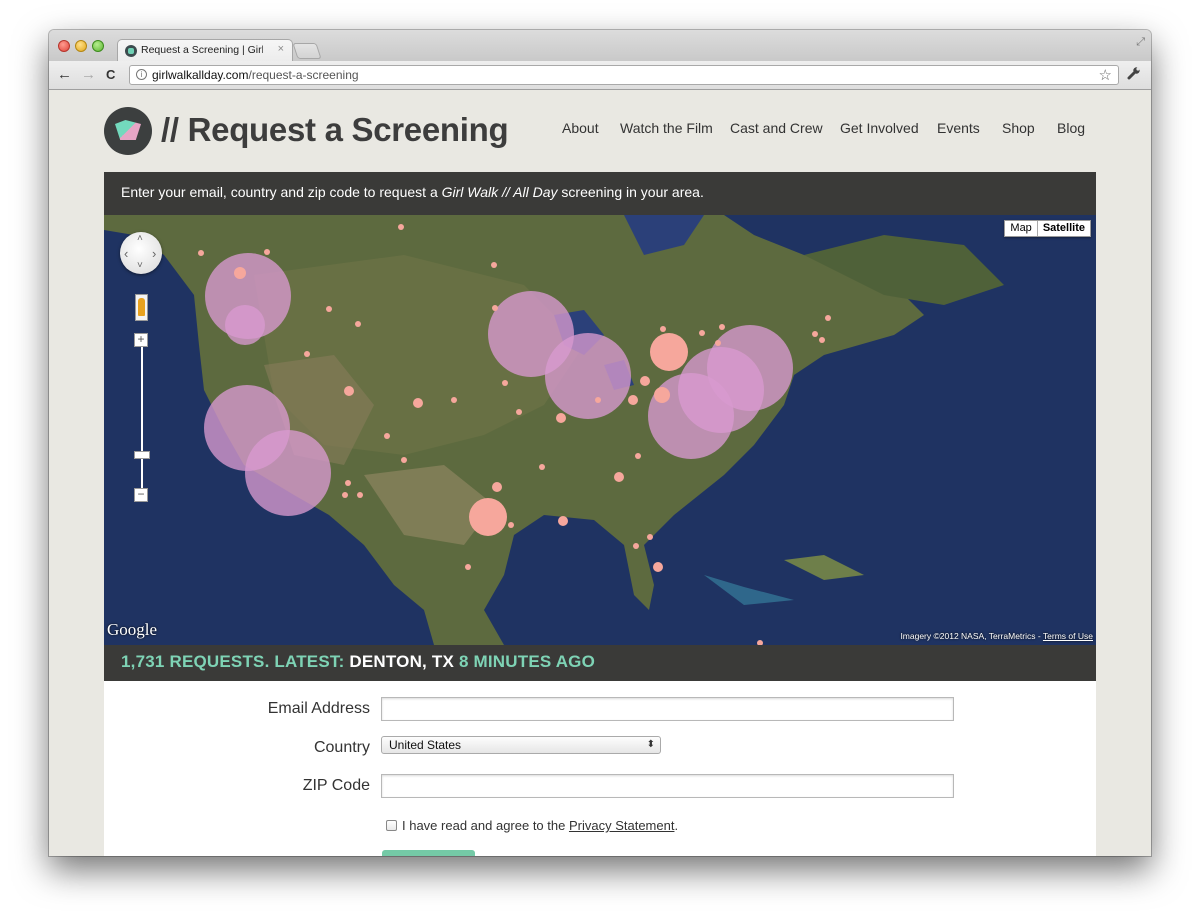 This screenshot has width=1200, height=924. Describe the element at coordinates (600, 46) in the screenshot. I see `tab-strip: Request a Screening | Girl Wa × ⤢` at that location.